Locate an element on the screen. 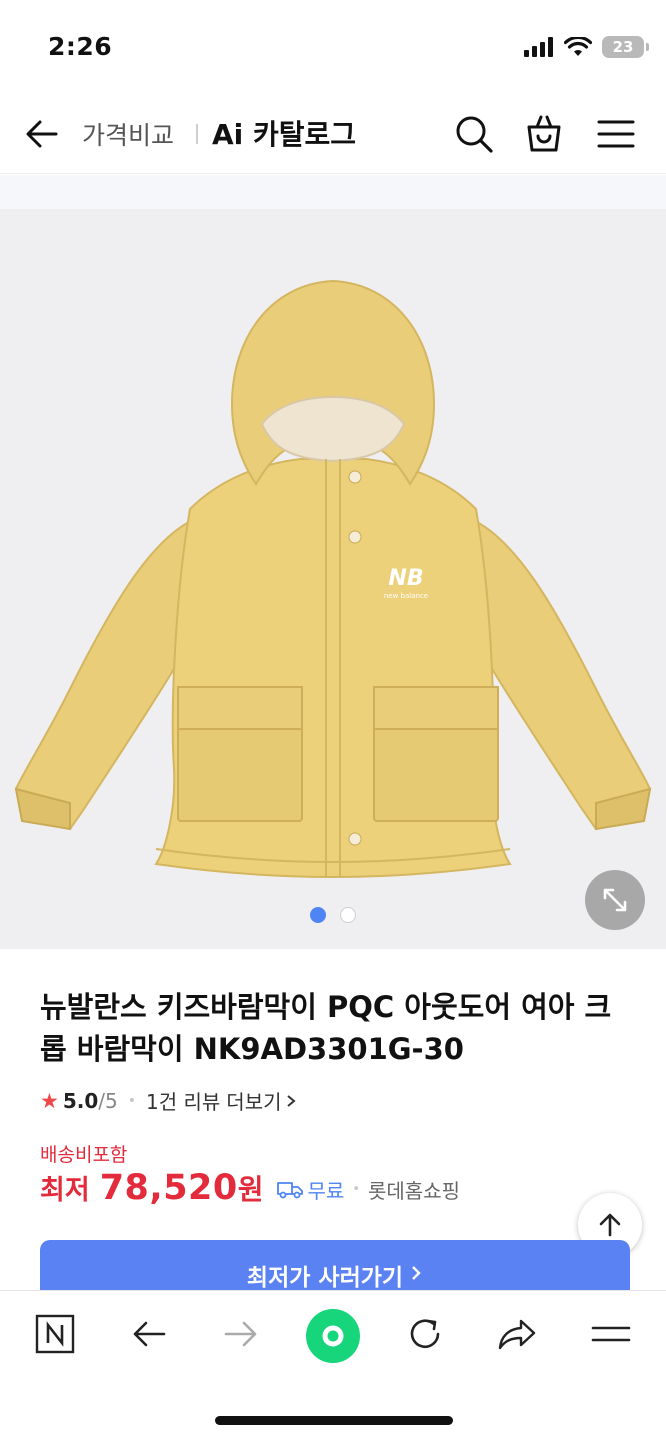 The width and height of the screenshot is (666, 1440). top-strip is located at coordinates (333, 192).